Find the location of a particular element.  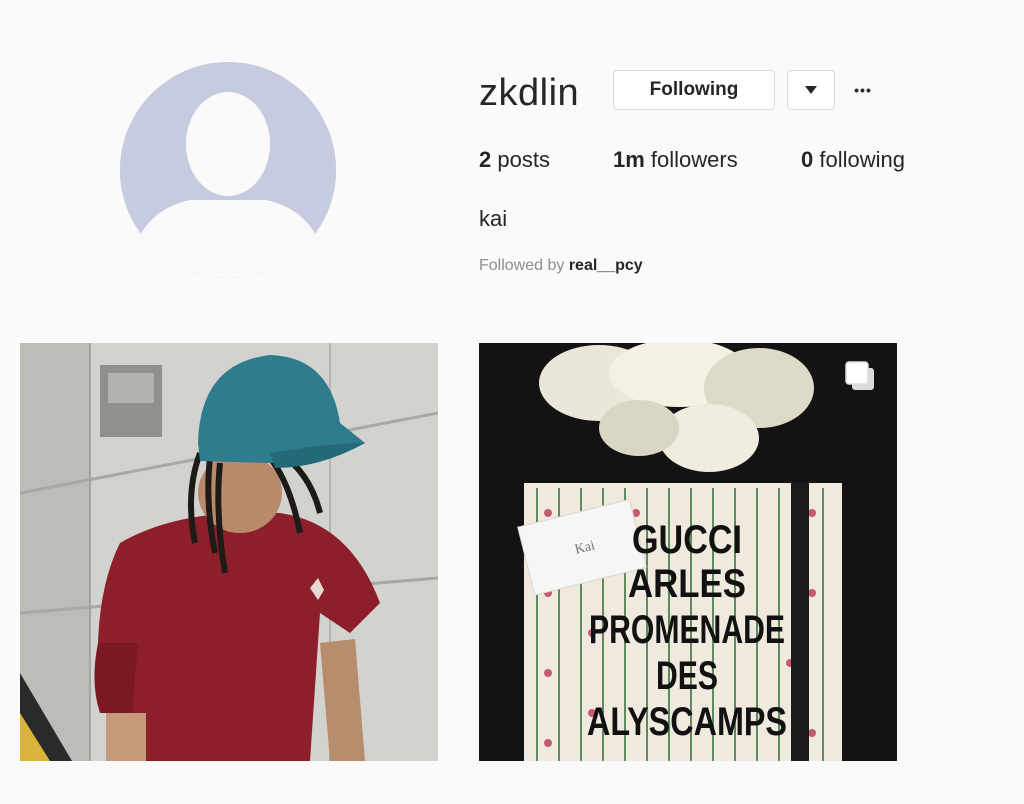

profile-stats: 2 posts 1m followers 0 following is located at coordinates (692, 160).